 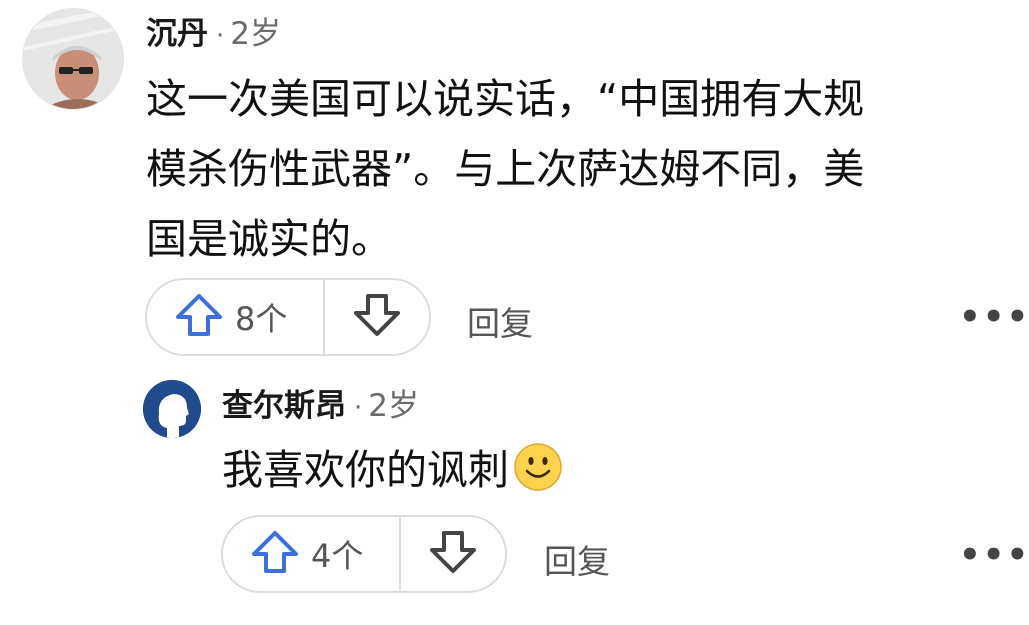 I want to click on slightly-smiling-face-icon, so click(x=538, y=467).